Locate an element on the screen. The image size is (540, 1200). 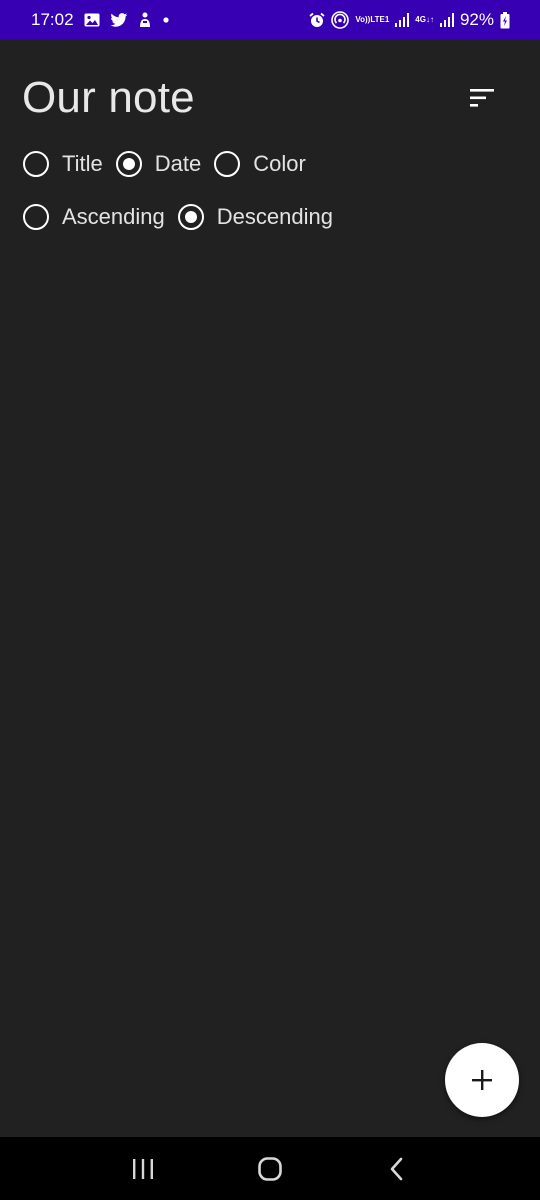
home-button is located at coordinates (270, 1169).